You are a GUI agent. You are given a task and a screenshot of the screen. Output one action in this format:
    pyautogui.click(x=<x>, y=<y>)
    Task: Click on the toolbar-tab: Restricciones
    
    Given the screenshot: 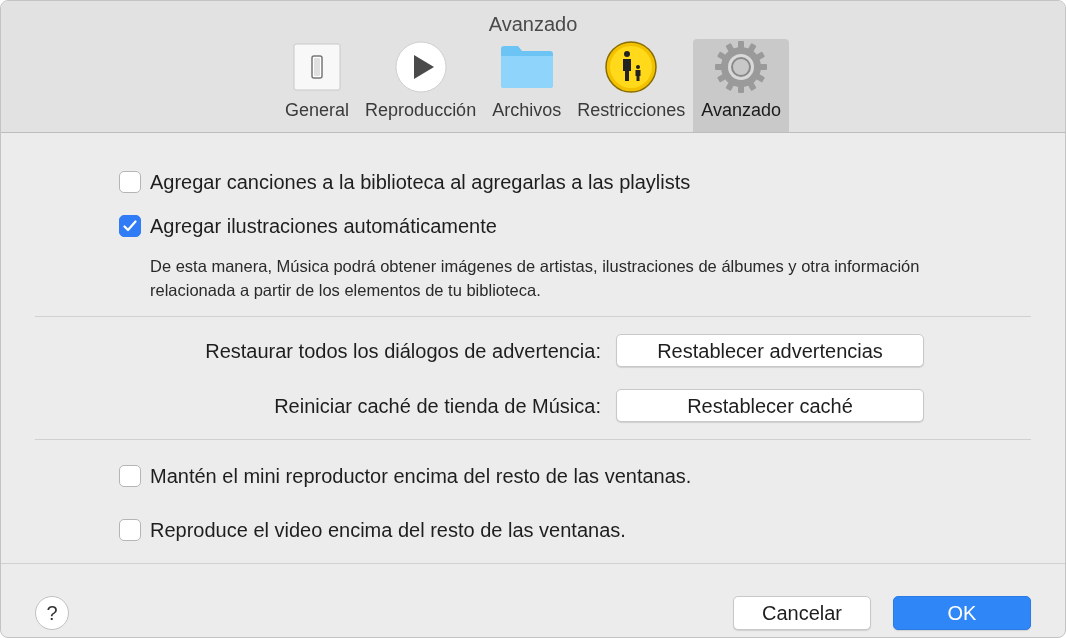 What is the action you would take?
    pyautogui.click(x=631, y=85)
    